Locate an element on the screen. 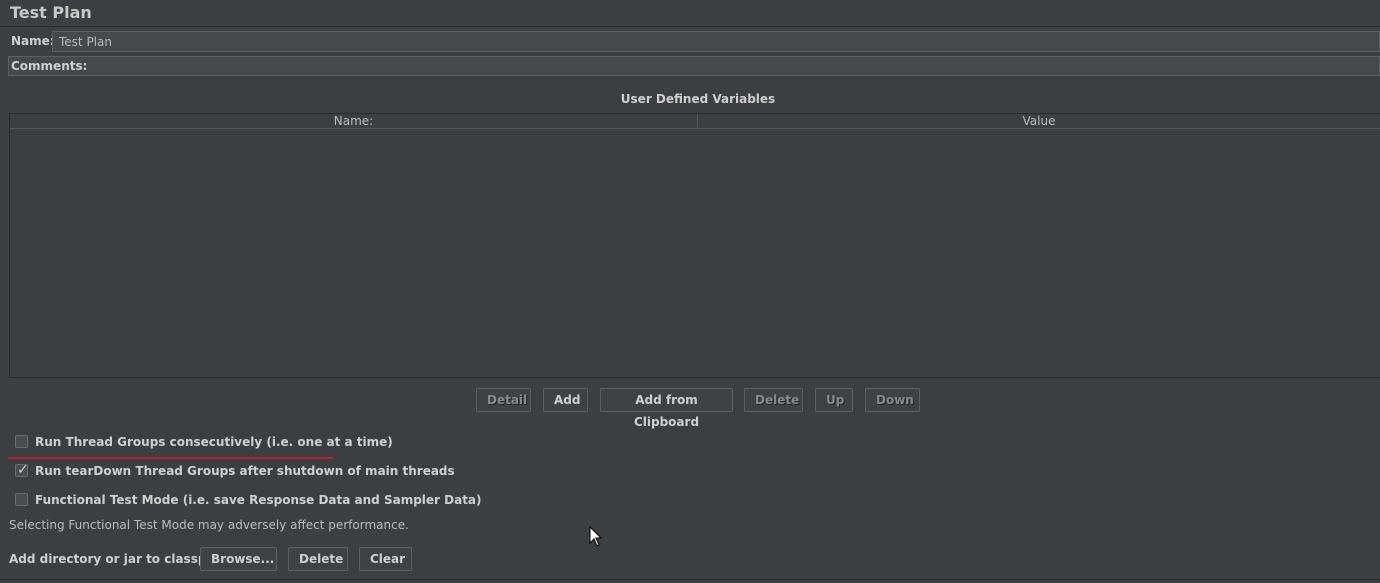 The height and width of the screenshot is (583, 1380). name-label: Name: is located at coordinates (33, 41).